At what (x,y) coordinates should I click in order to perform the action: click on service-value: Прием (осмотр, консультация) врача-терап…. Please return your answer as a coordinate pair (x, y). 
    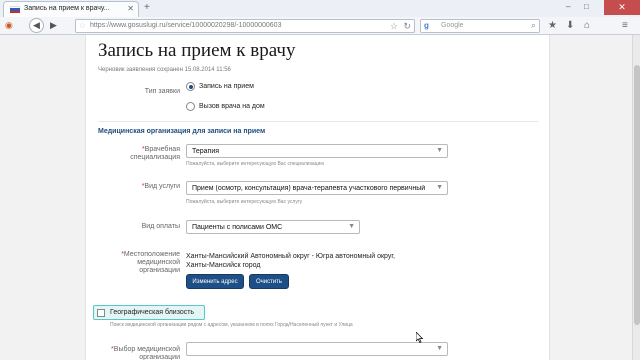
    Looking at the image, I should click on (309, 188).